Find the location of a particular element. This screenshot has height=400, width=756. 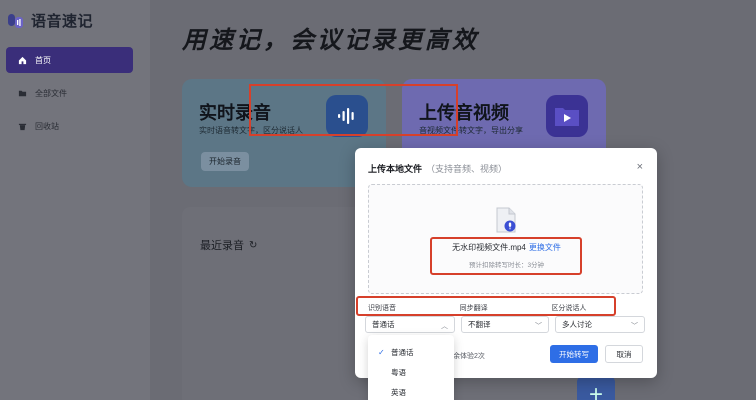

video-folder-icon is located at coordinates (567, 116).